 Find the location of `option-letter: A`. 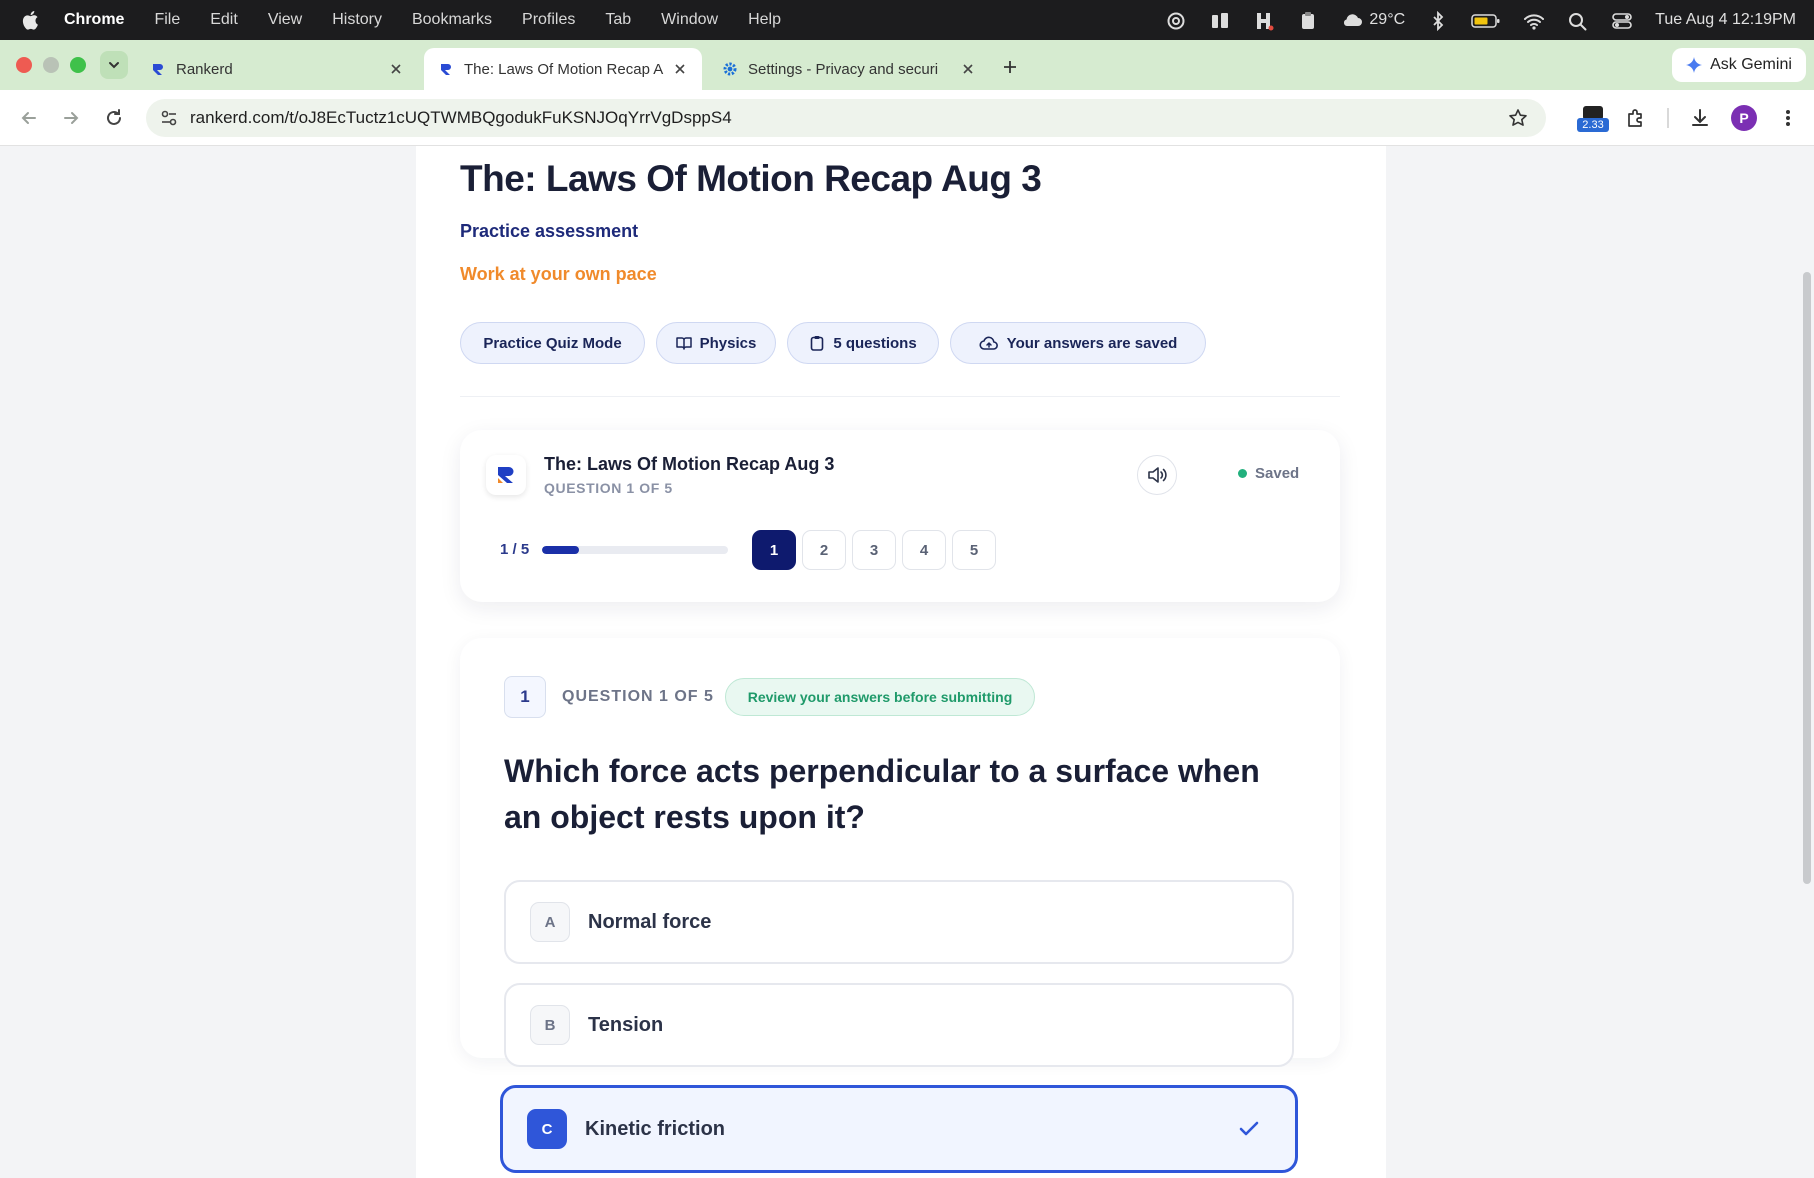

option-letter: A is located at coordinates (550, 922).